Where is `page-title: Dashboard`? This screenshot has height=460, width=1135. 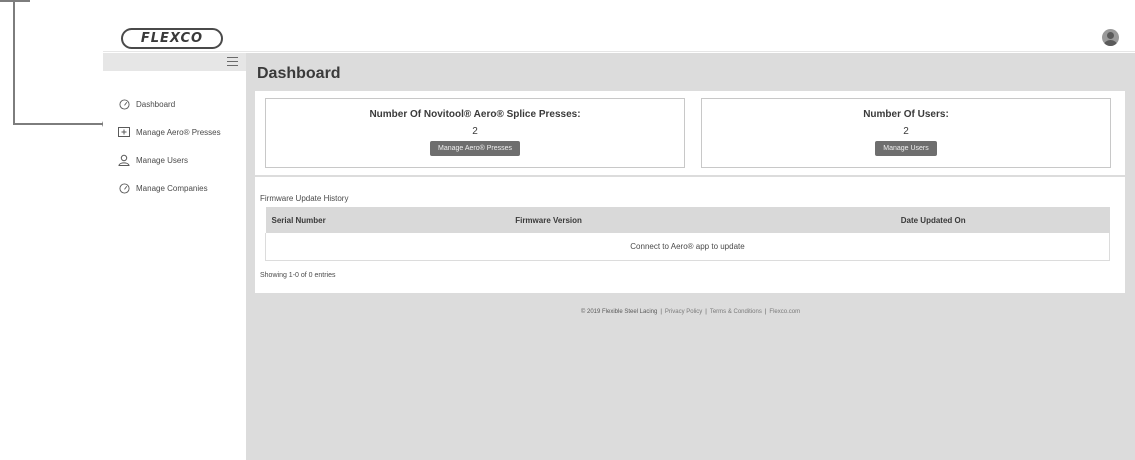
page-title: Dashboard is located at coordinates (299, 73).